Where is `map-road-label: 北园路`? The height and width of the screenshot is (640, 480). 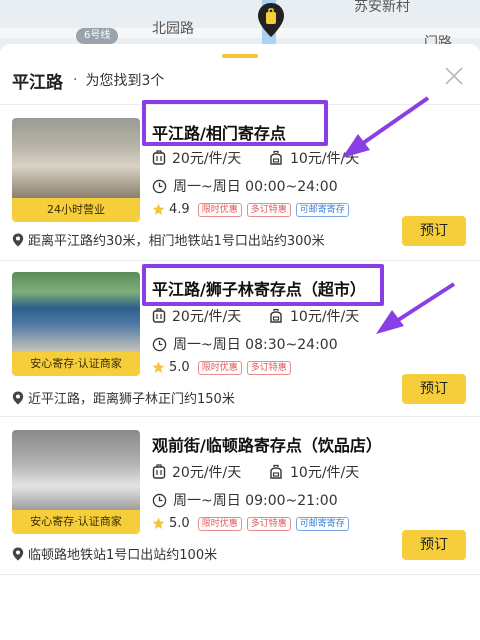 map-road-label: 北园路 is located at coordinates (173, 29).